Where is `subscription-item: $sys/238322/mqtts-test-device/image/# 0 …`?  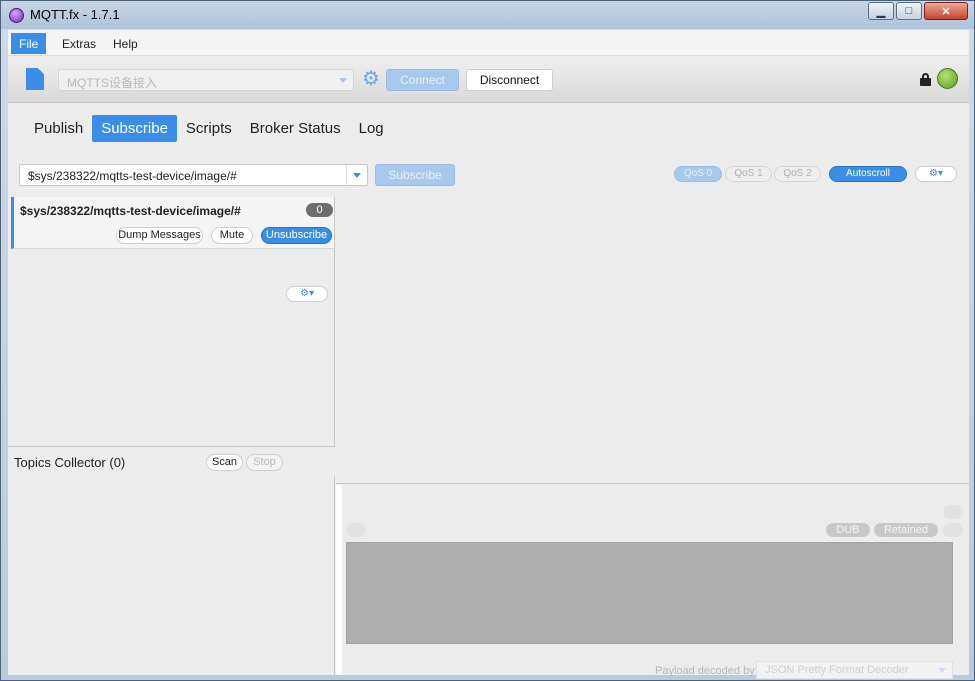
subscription-item: $sys/238322/mqtts-test-device/image/# 0 … is located at coordinates (172, 223).